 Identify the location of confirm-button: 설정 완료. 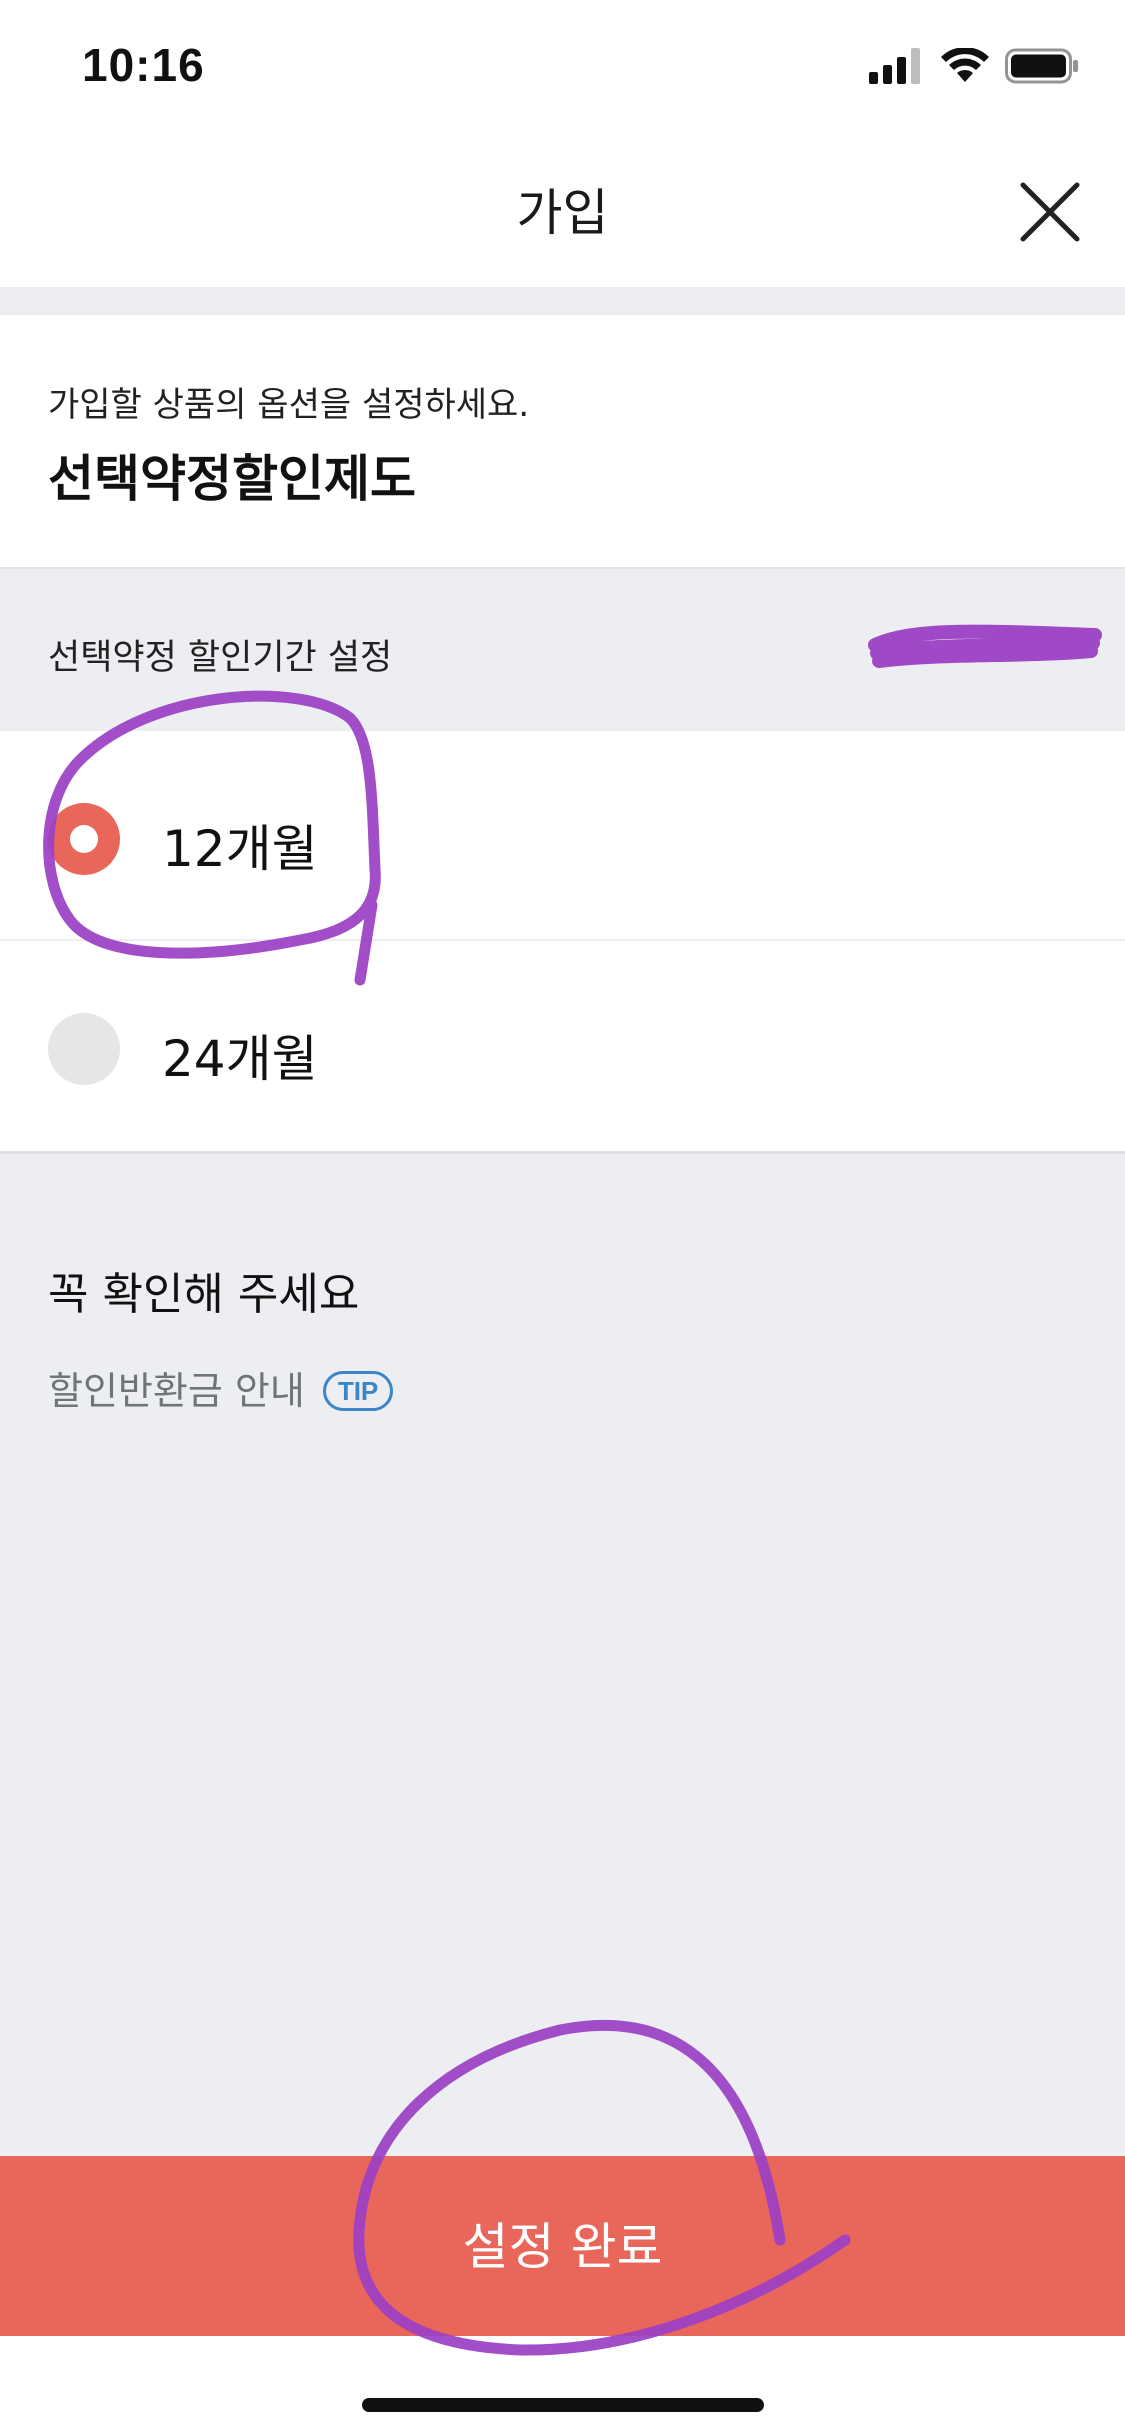
(562, 2246).